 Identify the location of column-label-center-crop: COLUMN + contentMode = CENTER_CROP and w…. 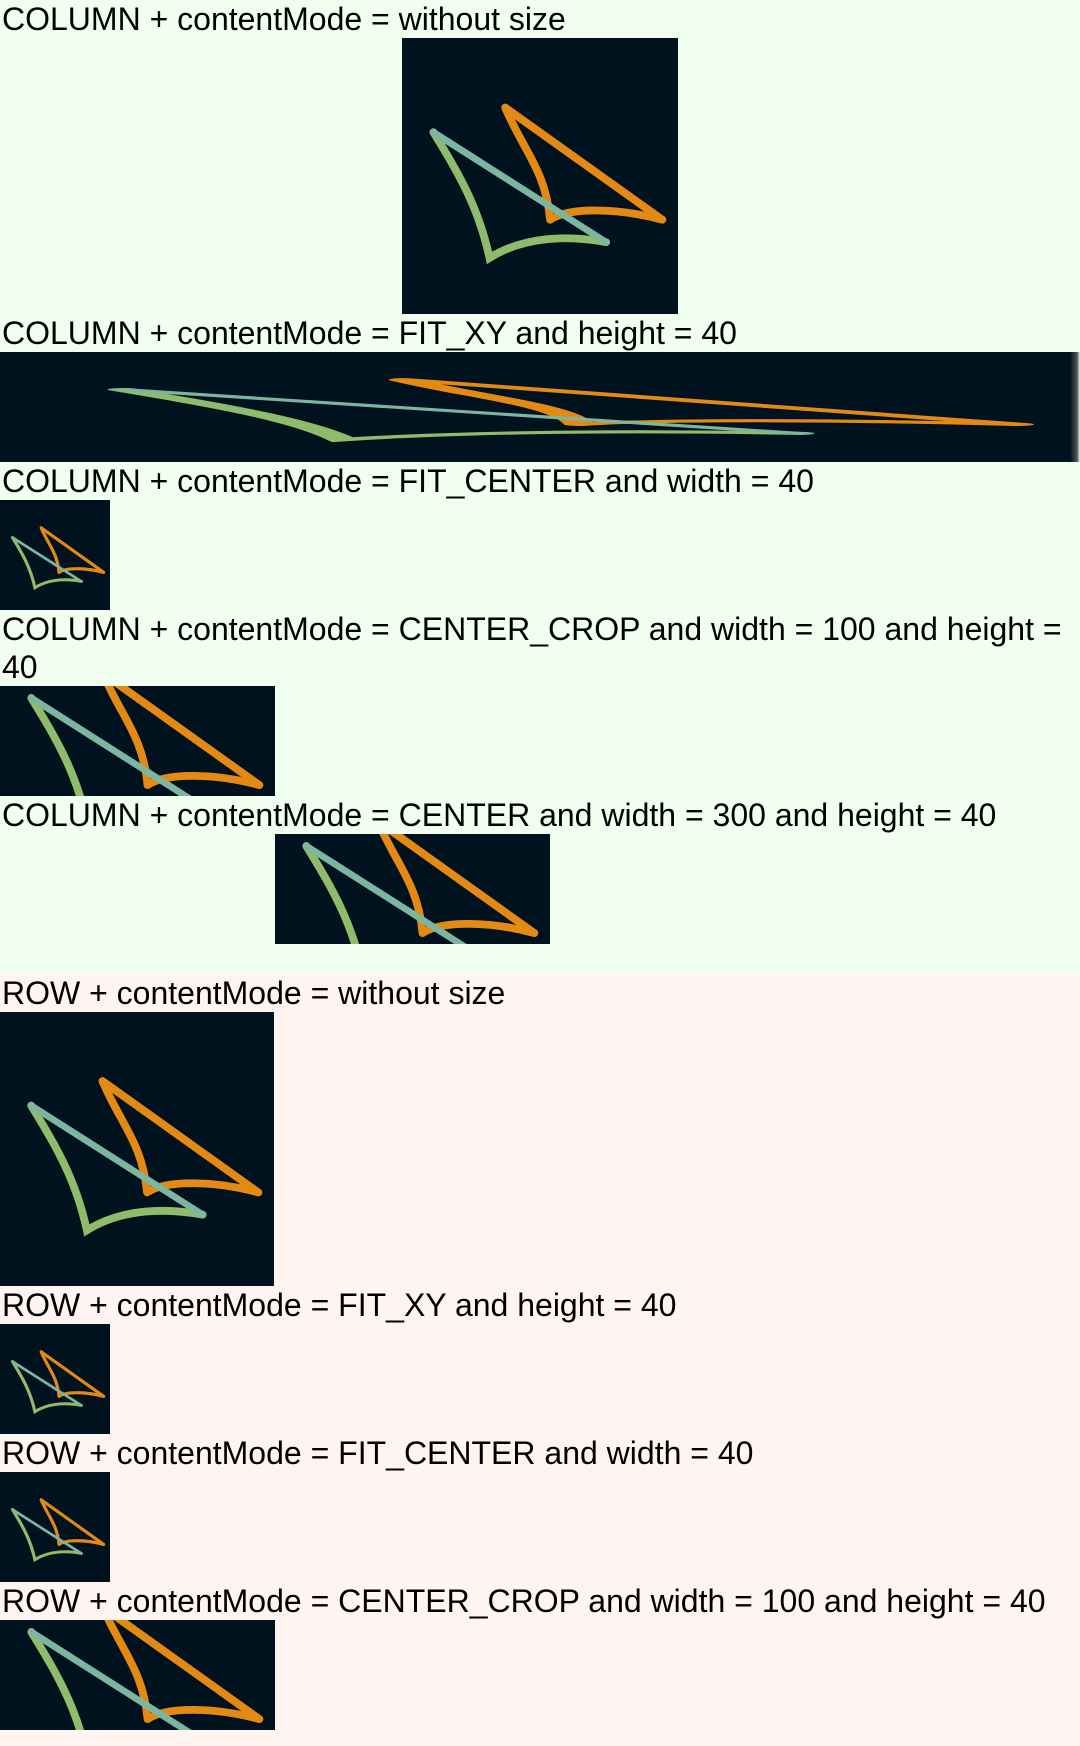
(532, 648).